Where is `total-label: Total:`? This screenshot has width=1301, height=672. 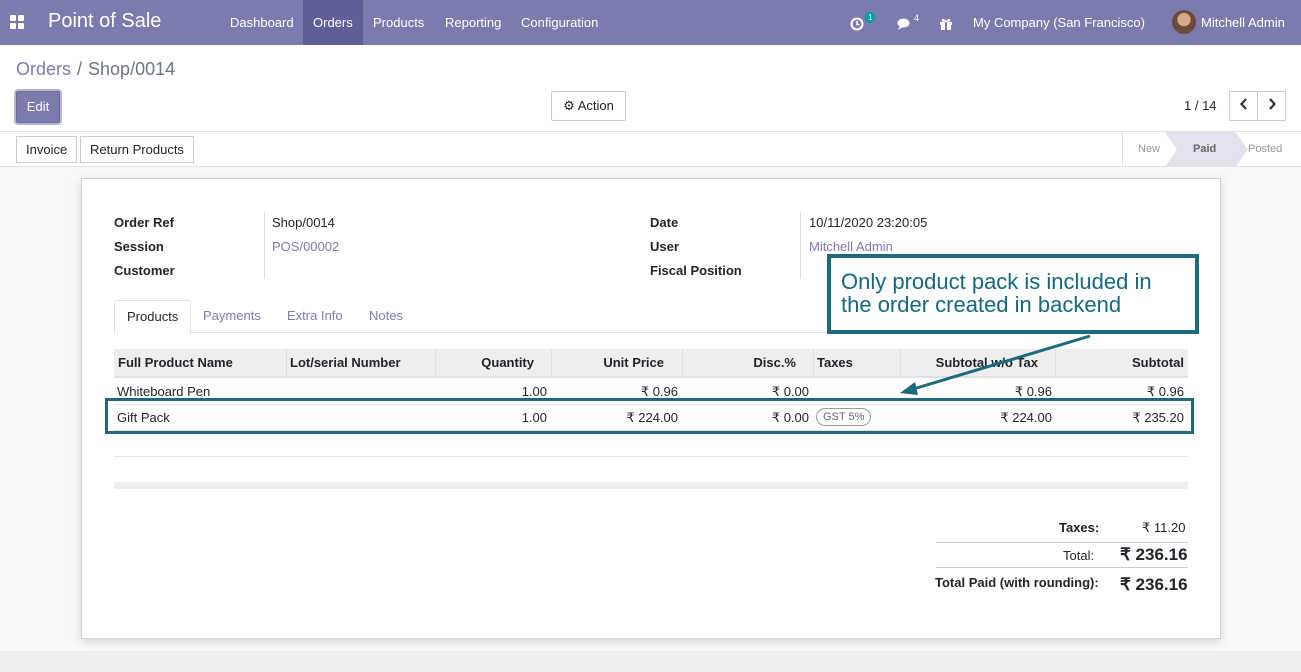
total-label: Total: is located at coordinates (1079, 555).